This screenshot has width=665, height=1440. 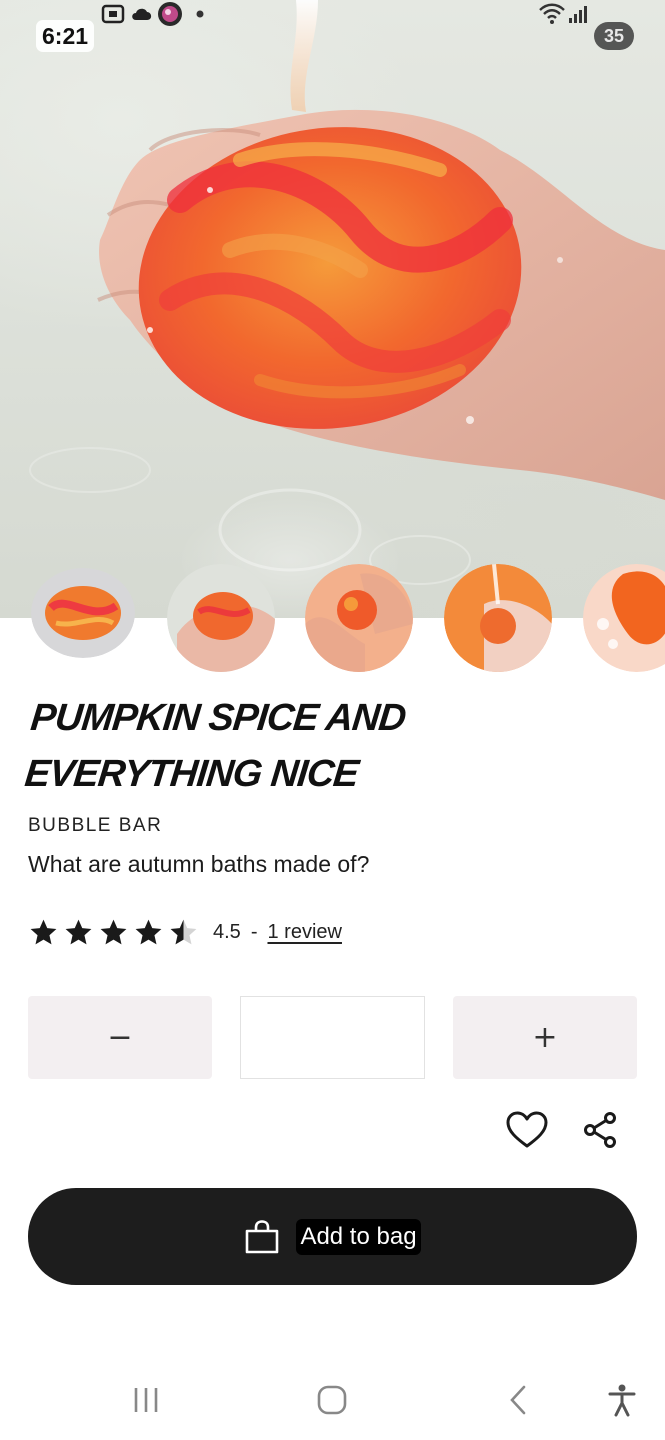 What do you see at coordinates (170, 14) in the screenshot?
I see `app-avatar-icon` at bounding box center [170, 14].